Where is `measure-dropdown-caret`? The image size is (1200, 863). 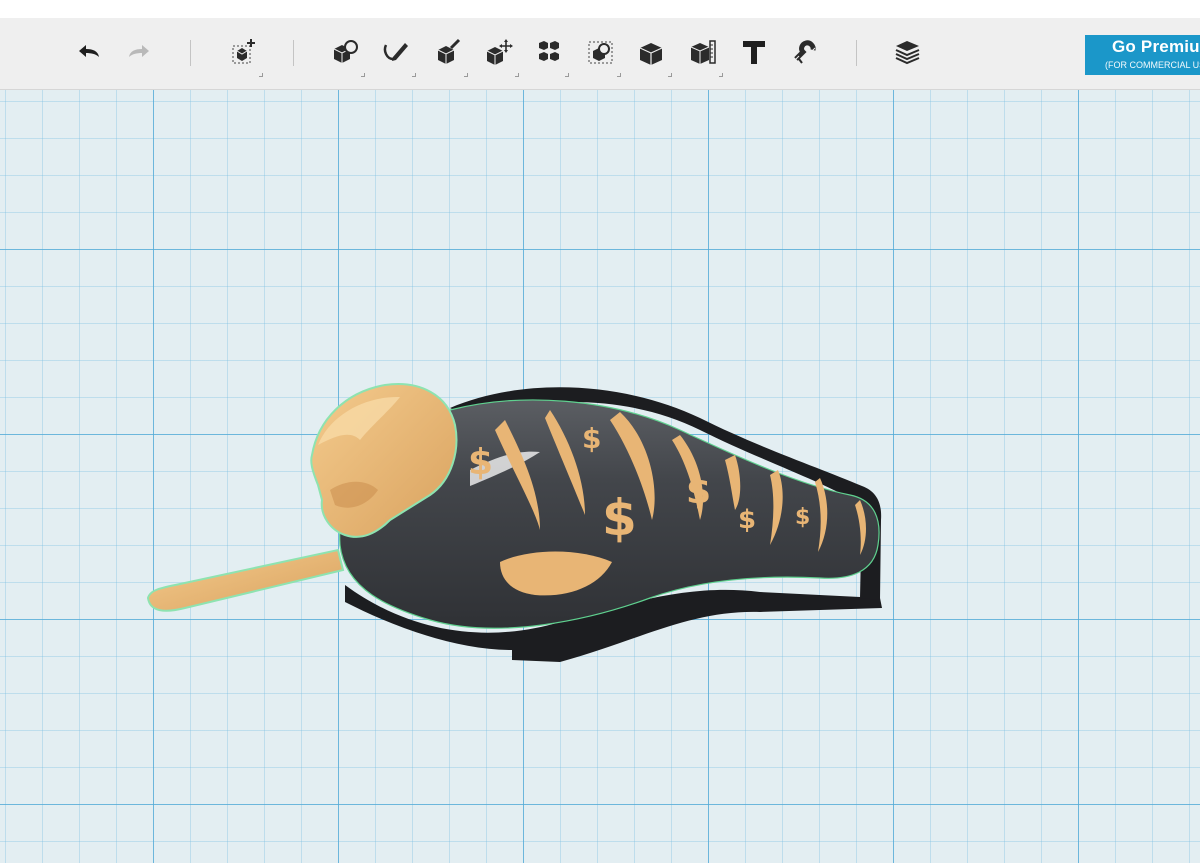 measure-dropdown-caret is located at coordinates (721, 75).